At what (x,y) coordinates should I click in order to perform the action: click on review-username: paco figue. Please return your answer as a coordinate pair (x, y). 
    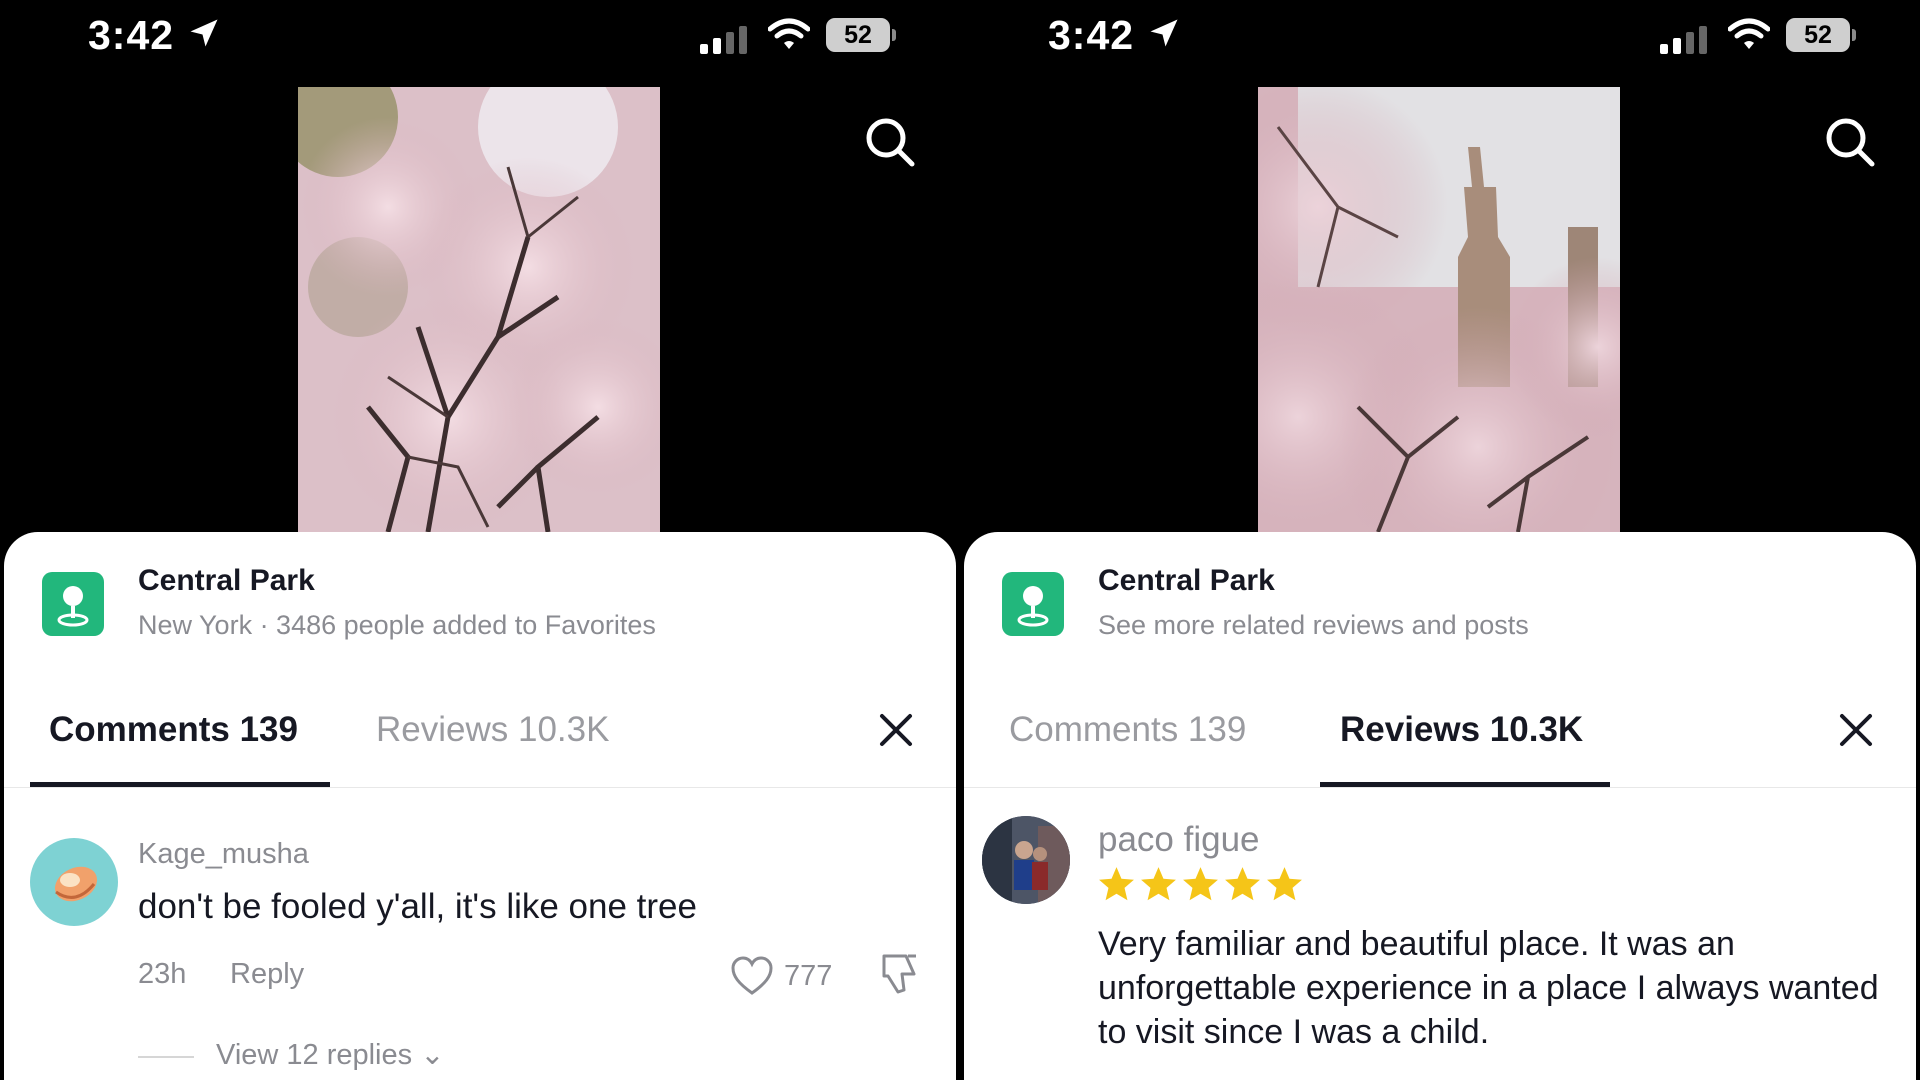
    Looking at the image, I should click on (1179, 840).